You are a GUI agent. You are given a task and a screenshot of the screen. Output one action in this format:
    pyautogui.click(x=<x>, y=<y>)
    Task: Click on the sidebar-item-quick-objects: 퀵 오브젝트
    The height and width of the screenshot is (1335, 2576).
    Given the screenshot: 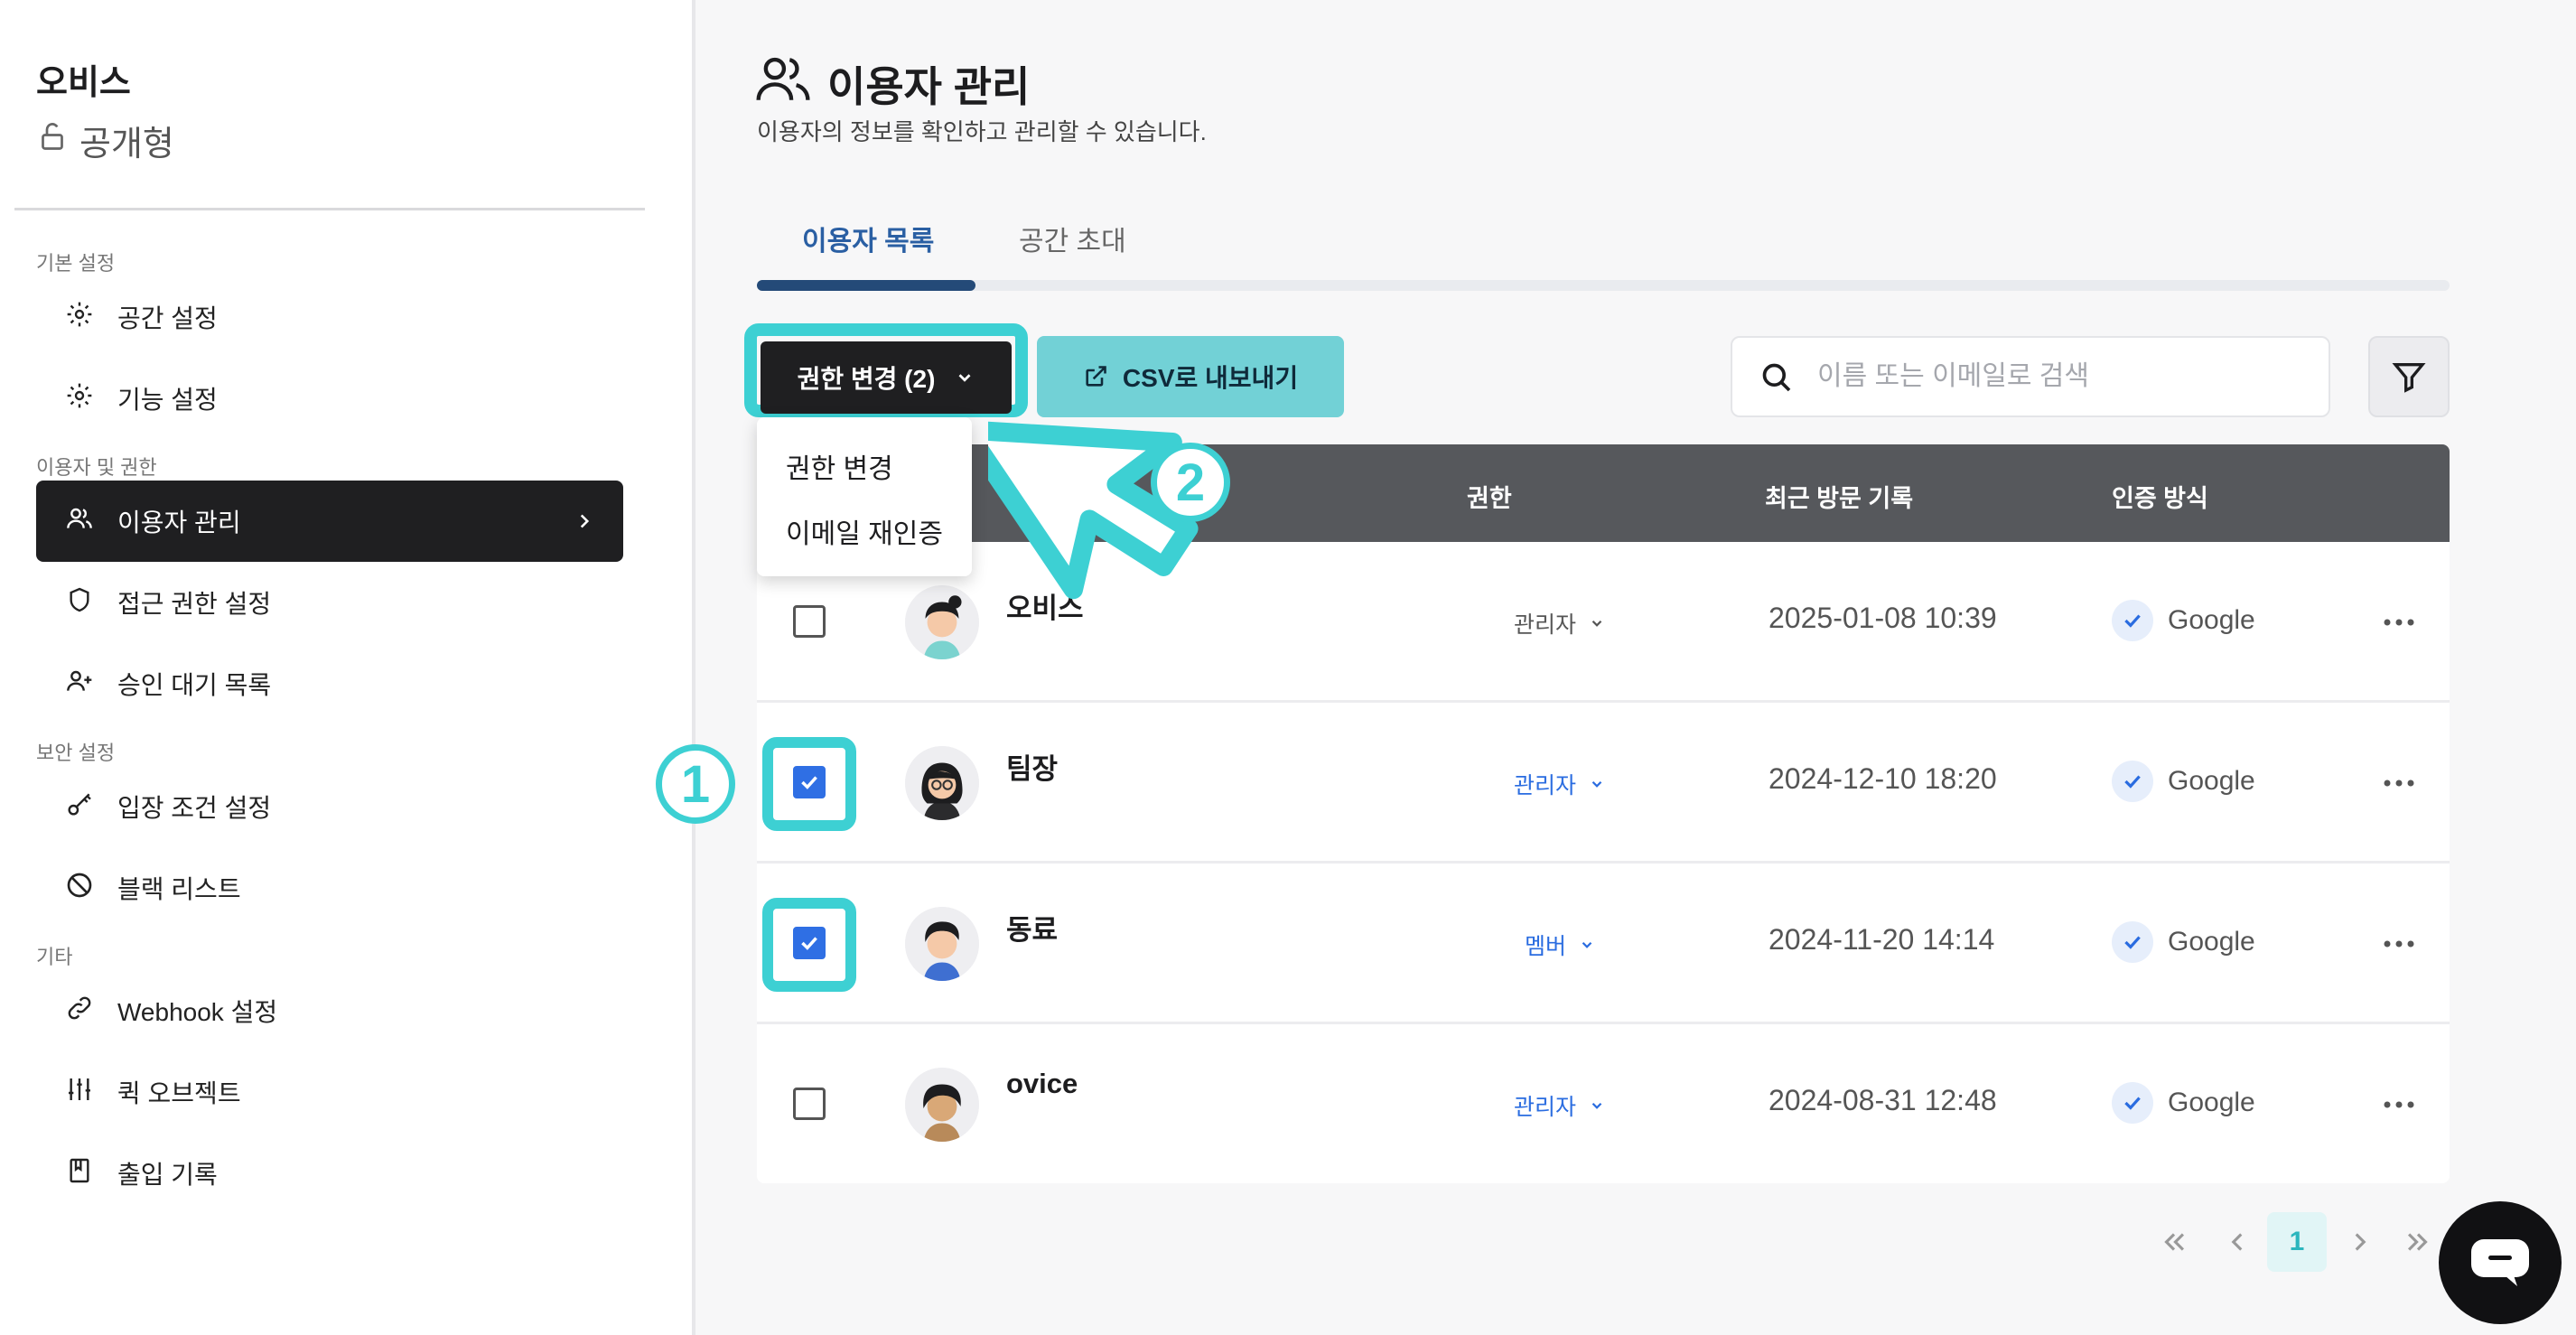 What is the action you would take?
    pyautogui.click(x=329, y=1092)
    